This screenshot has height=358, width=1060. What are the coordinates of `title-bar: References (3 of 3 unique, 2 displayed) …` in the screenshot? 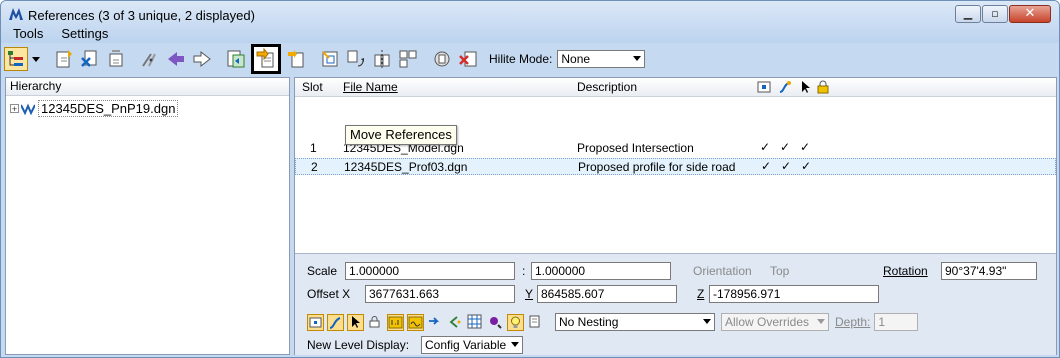 It's located at (530, 22).